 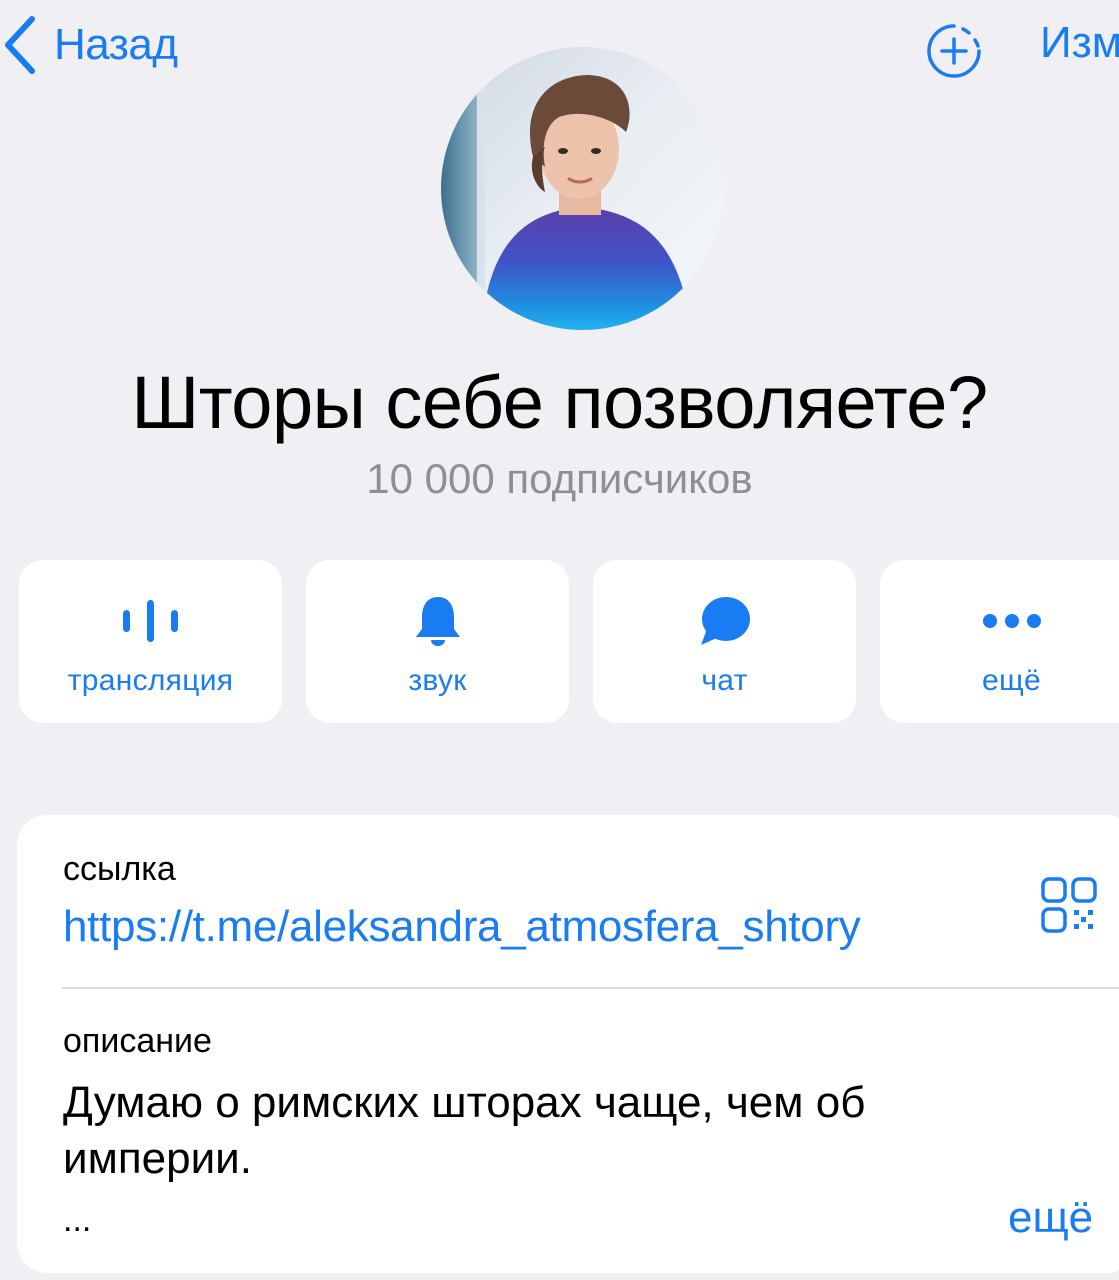 I want to click on channel-link: https://t.me/aleksandra_atmosfera_shtory, so click(x=462, y=927).